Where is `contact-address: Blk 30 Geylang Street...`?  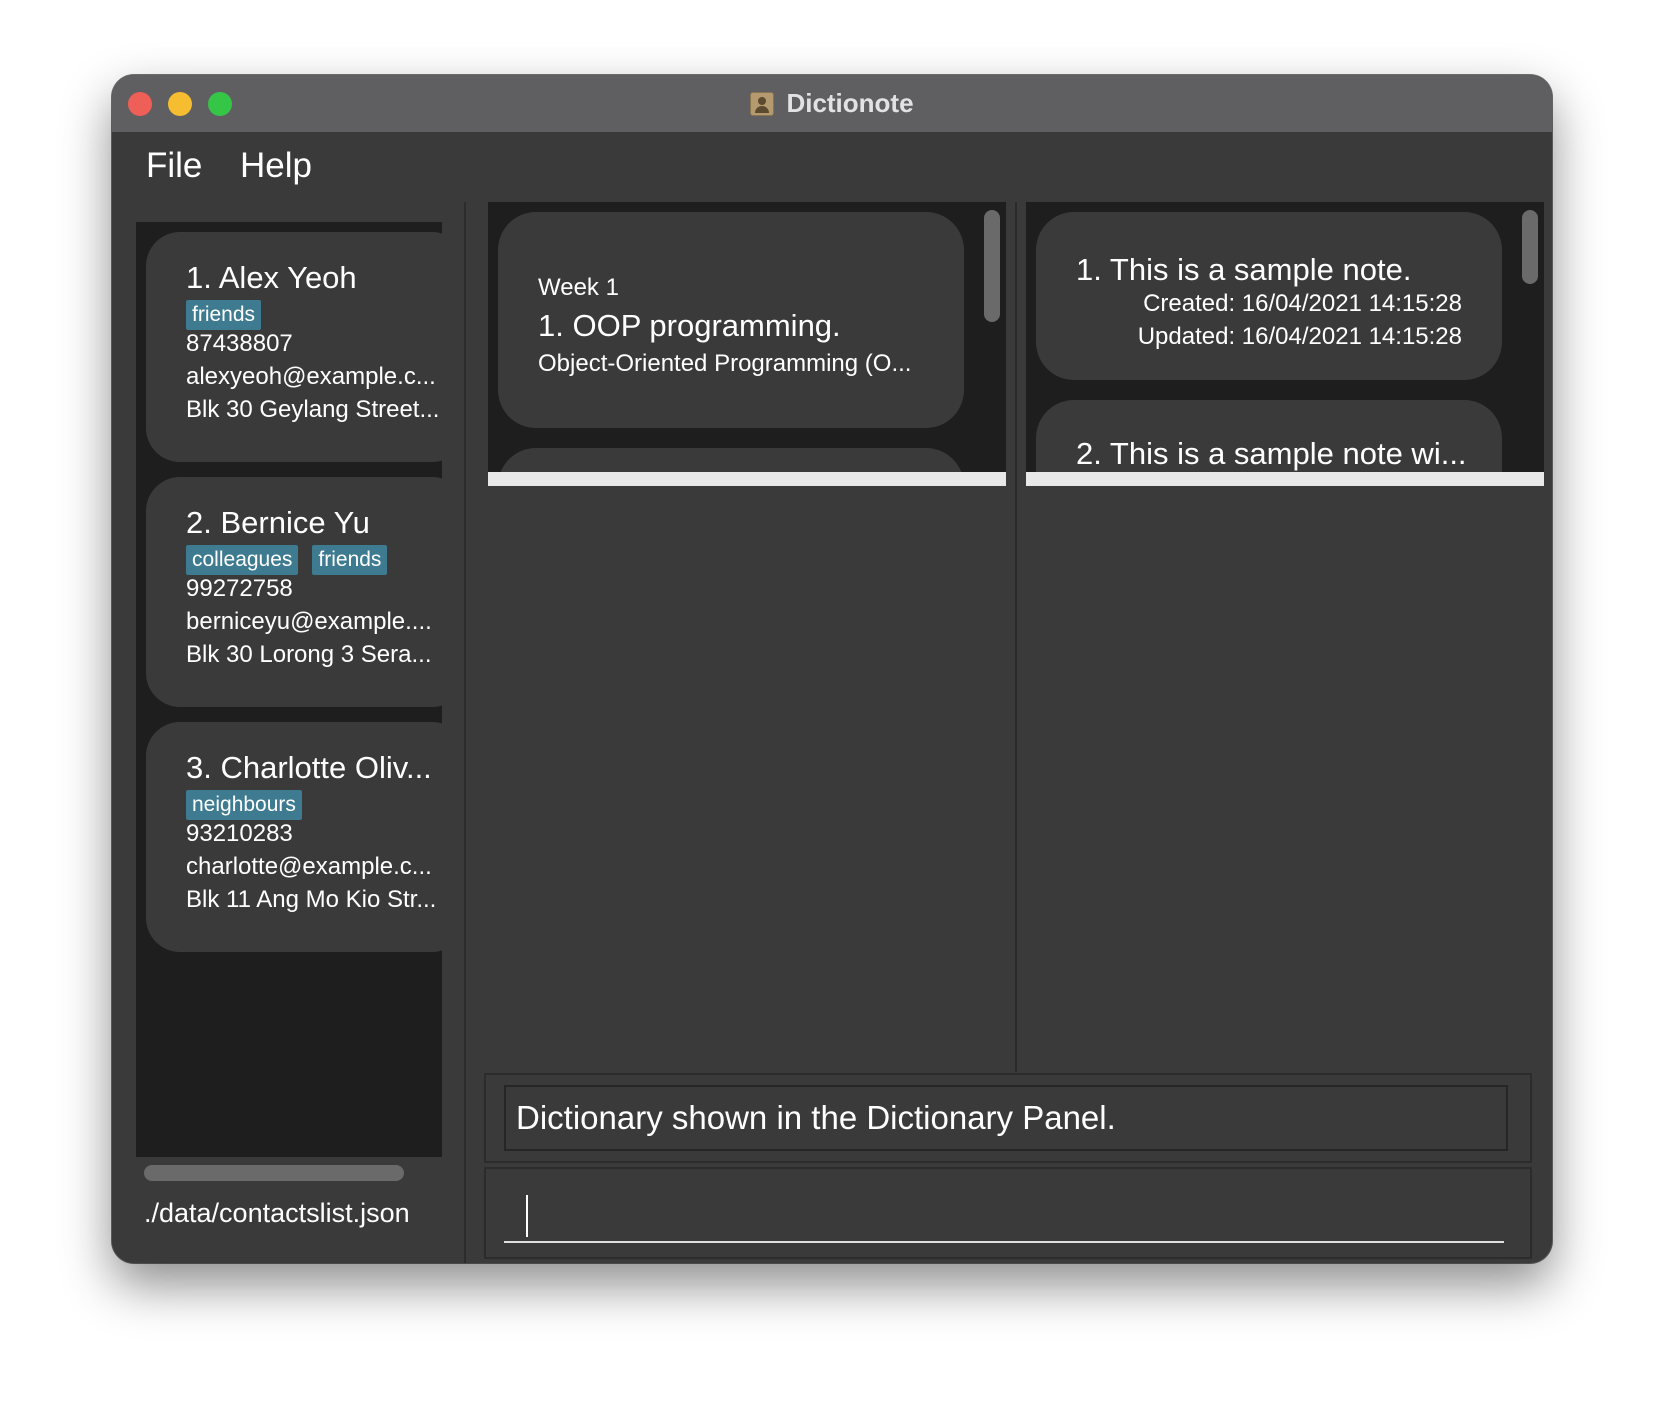
contact-address: Blk 30 Geylang Street... is located at coordinates (313, 409).